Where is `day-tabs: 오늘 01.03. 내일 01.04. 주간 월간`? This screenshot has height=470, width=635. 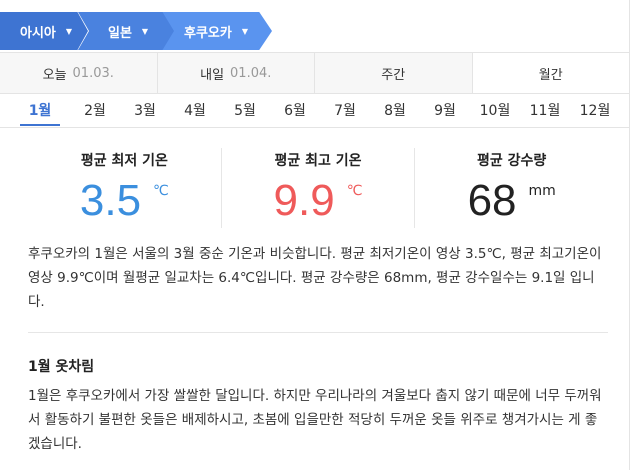 day-tabs: 오늘 01.03. 내일 01.04. 주간 월간 is located at coordinates (314, 73).